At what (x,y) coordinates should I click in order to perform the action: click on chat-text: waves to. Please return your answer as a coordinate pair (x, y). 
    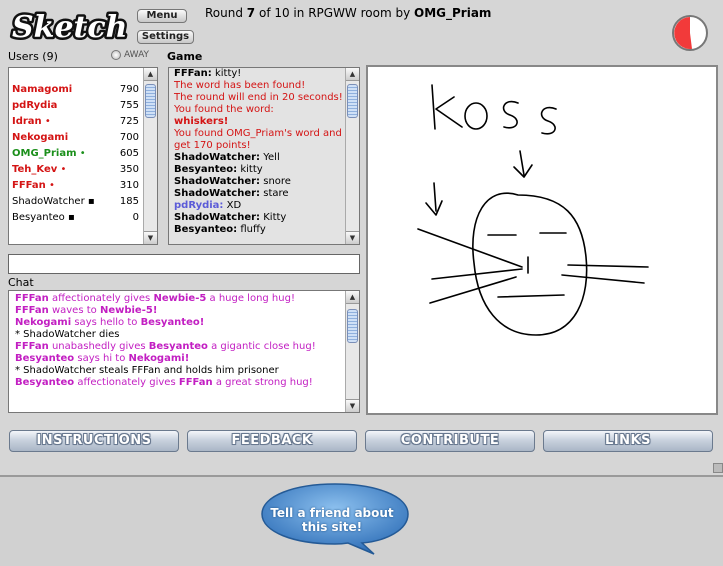
    Looking at the image, I should click on (74, 310).